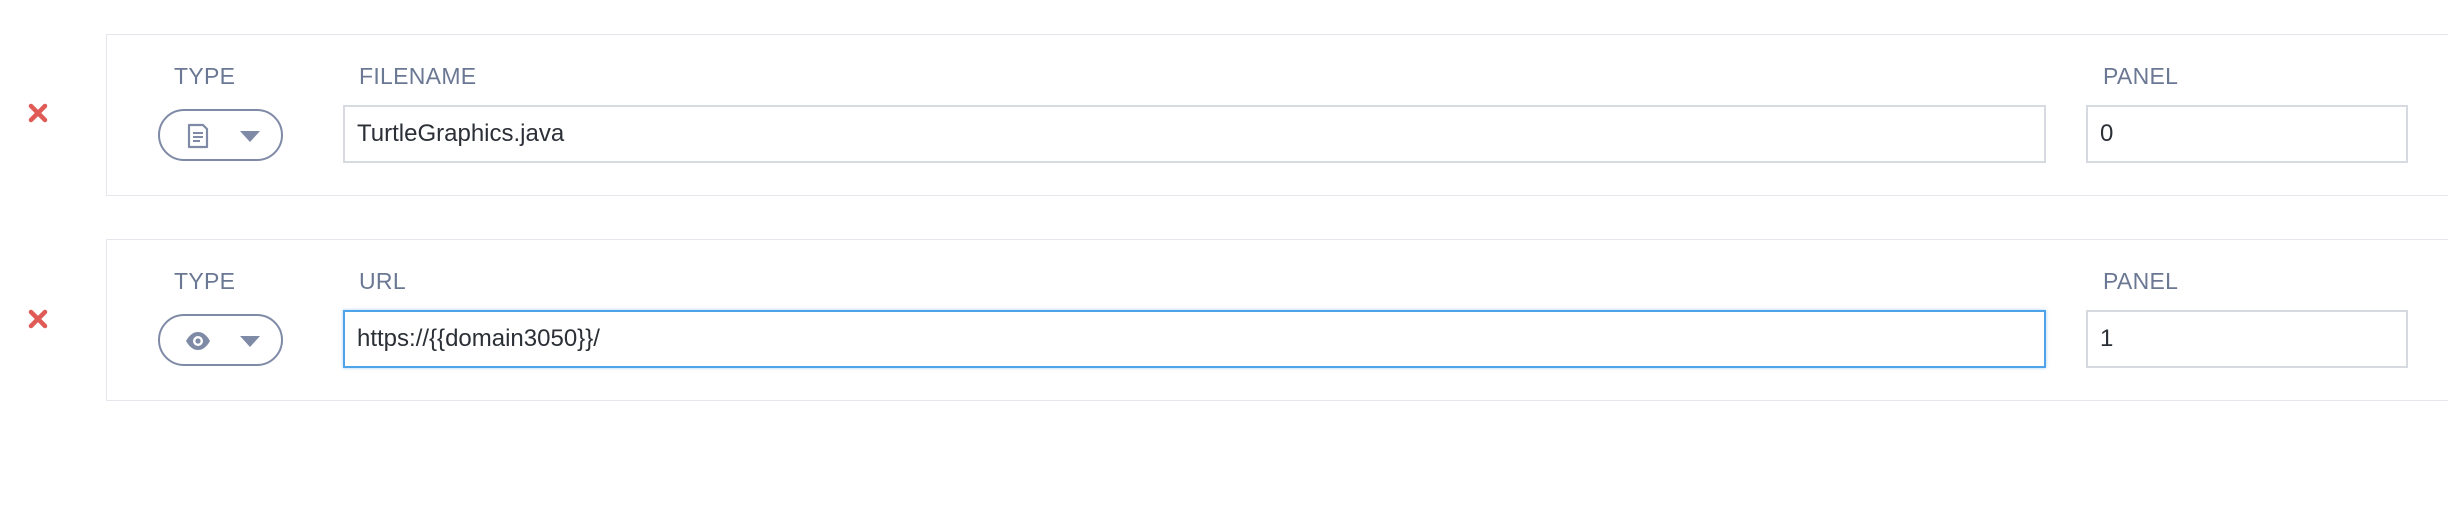 The width and height of the screenshot is (2448, 516). Describe the element at coordinates (198, 136) in the screenshot. I see `document-icon` at that location.